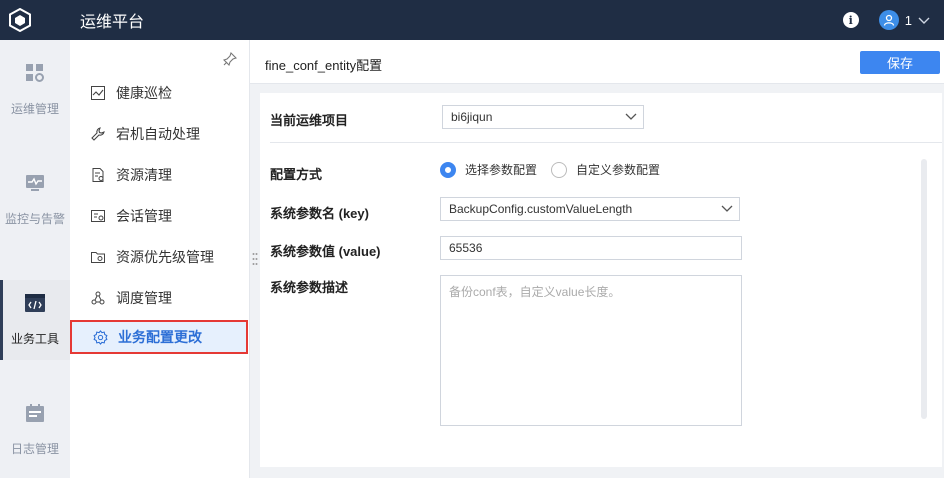 The width and height of the screenshot is (944, 478). Describe the element at coordinates (597, 62) in the screenshot. I see `page-header: fine_conf_entity配置 保存` at that location.